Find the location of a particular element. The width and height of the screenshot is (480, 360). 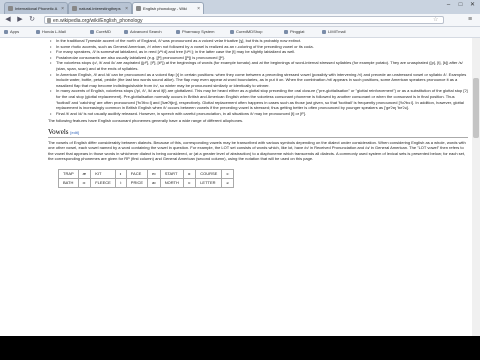

address-bar-url: en.wikipedia.org/wiki/English_phonology is located at coordinates (98, 21).